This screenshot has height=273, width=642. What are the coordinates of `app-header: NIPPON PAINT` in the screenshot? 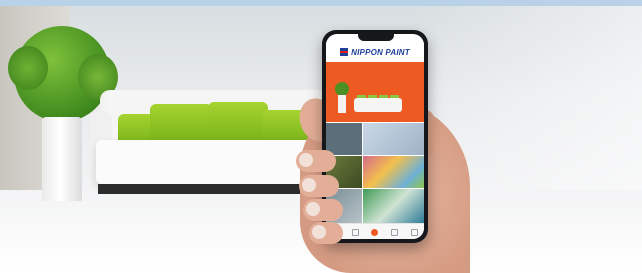 It's located at (375, 52).